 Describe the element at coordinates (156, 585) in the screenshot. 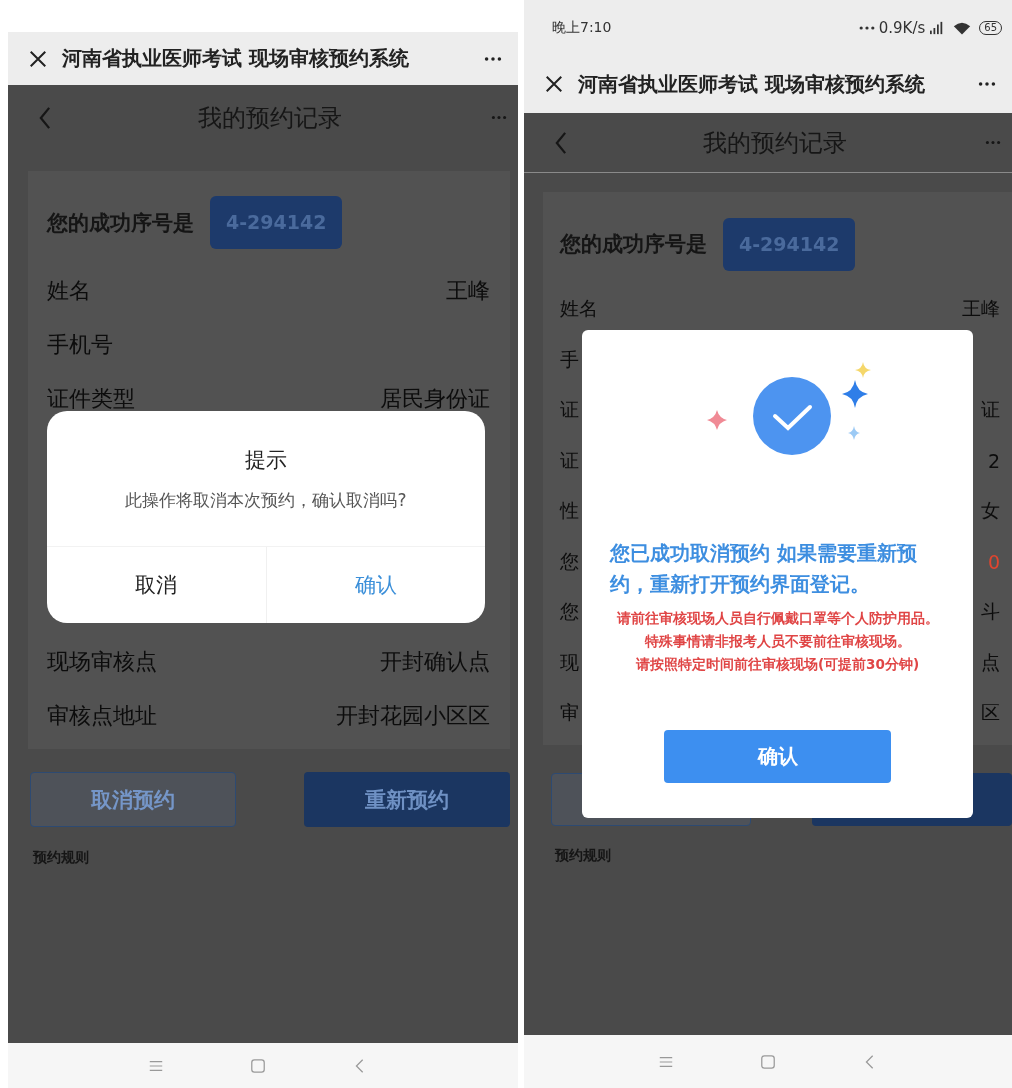

I see `cancel-button: 取消` at that location.